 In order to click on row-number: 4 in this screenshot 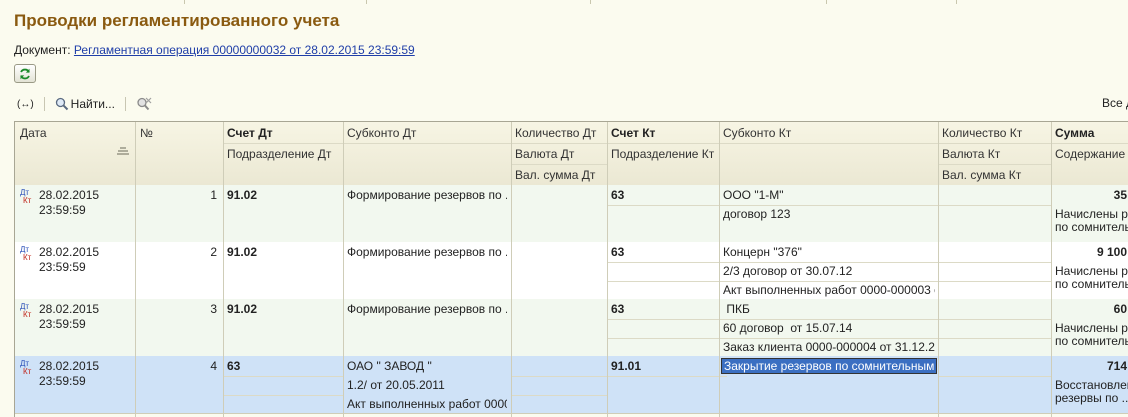, I will do `click(213, 366)`.